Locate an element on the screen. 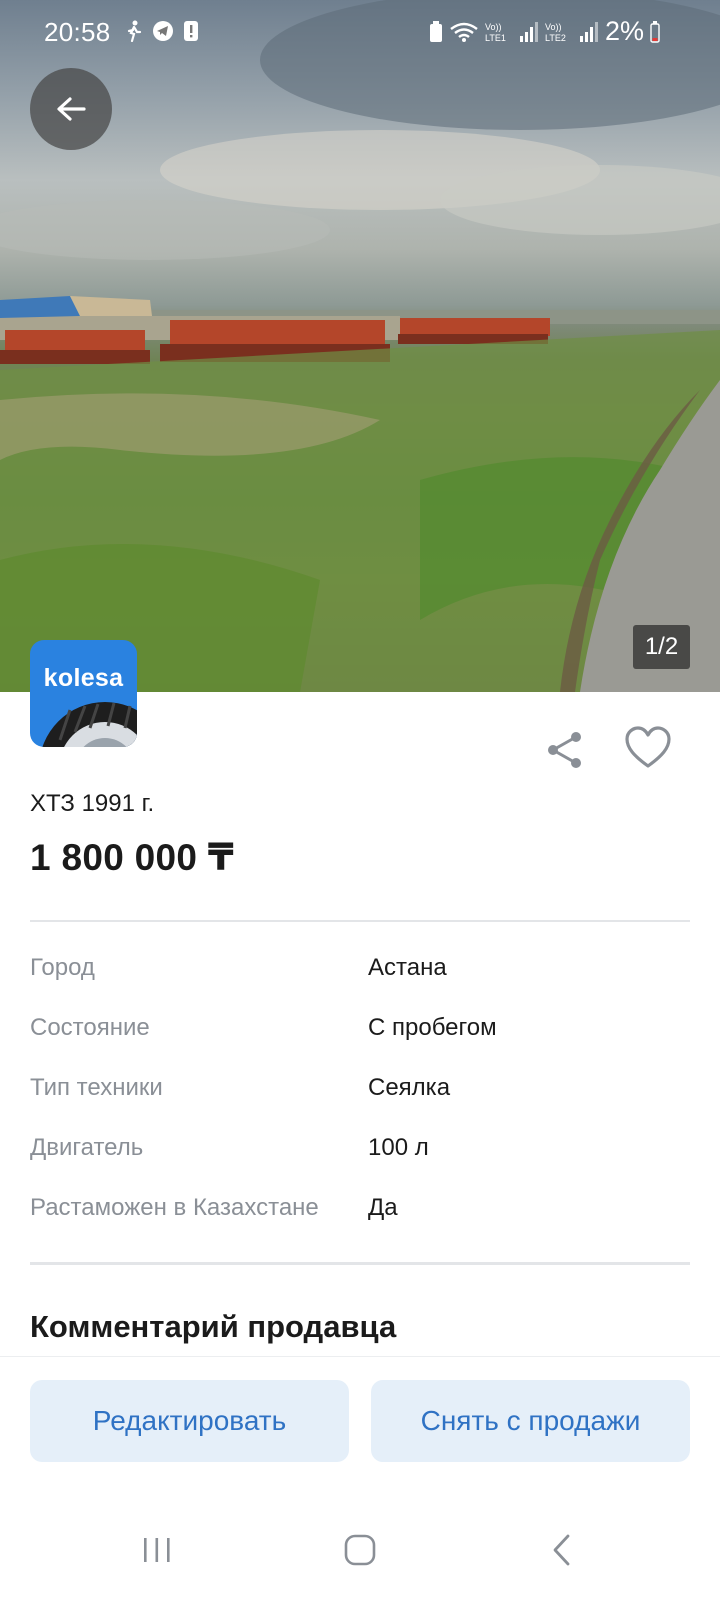 This screenshot has width=720, height=1600. back-button is located at coordinates (71, 109).